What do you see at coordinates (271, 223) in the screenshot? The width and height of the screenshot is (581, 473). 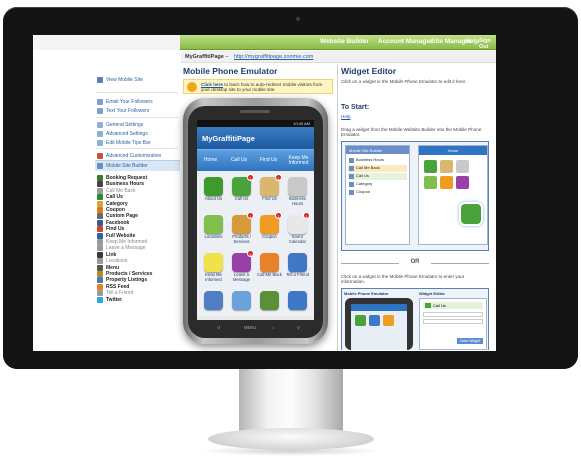 I see `coupon-icon: 1` at bounding box center [271, 223].